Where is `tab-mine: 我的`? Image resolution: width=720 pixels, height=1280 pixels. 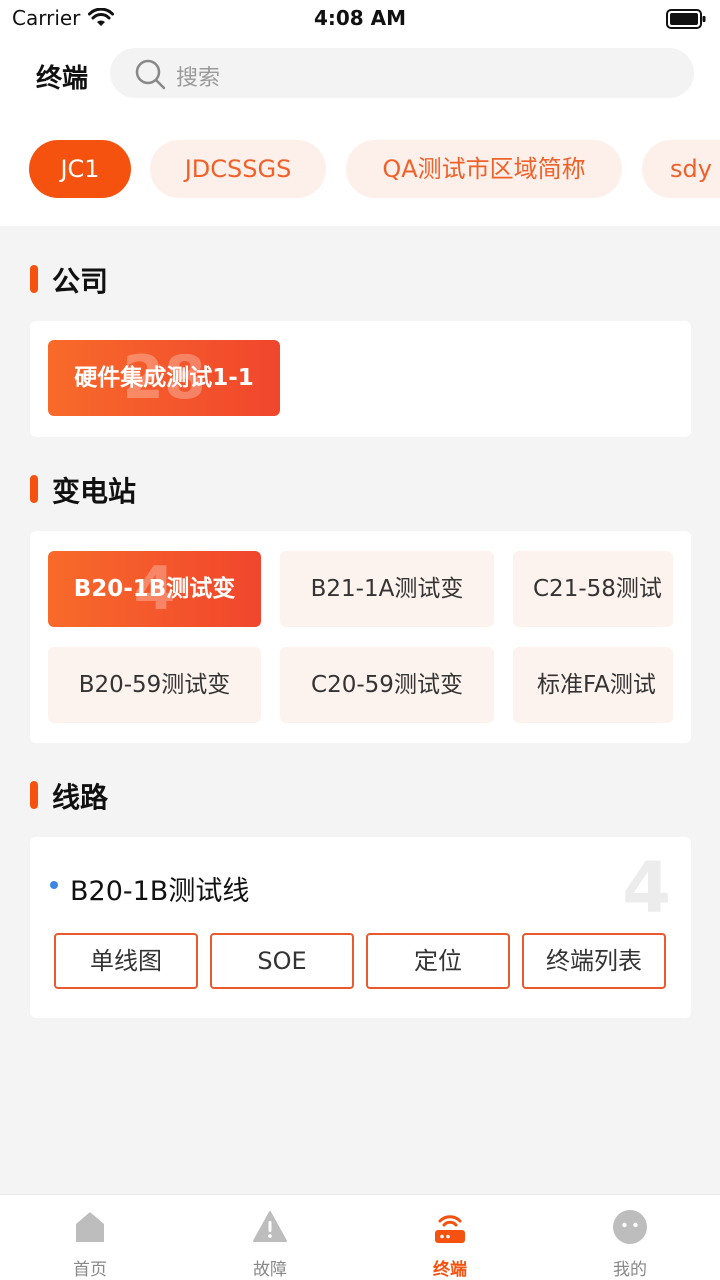
tab-mine: 我的 is located at coordinates (630, 1237).